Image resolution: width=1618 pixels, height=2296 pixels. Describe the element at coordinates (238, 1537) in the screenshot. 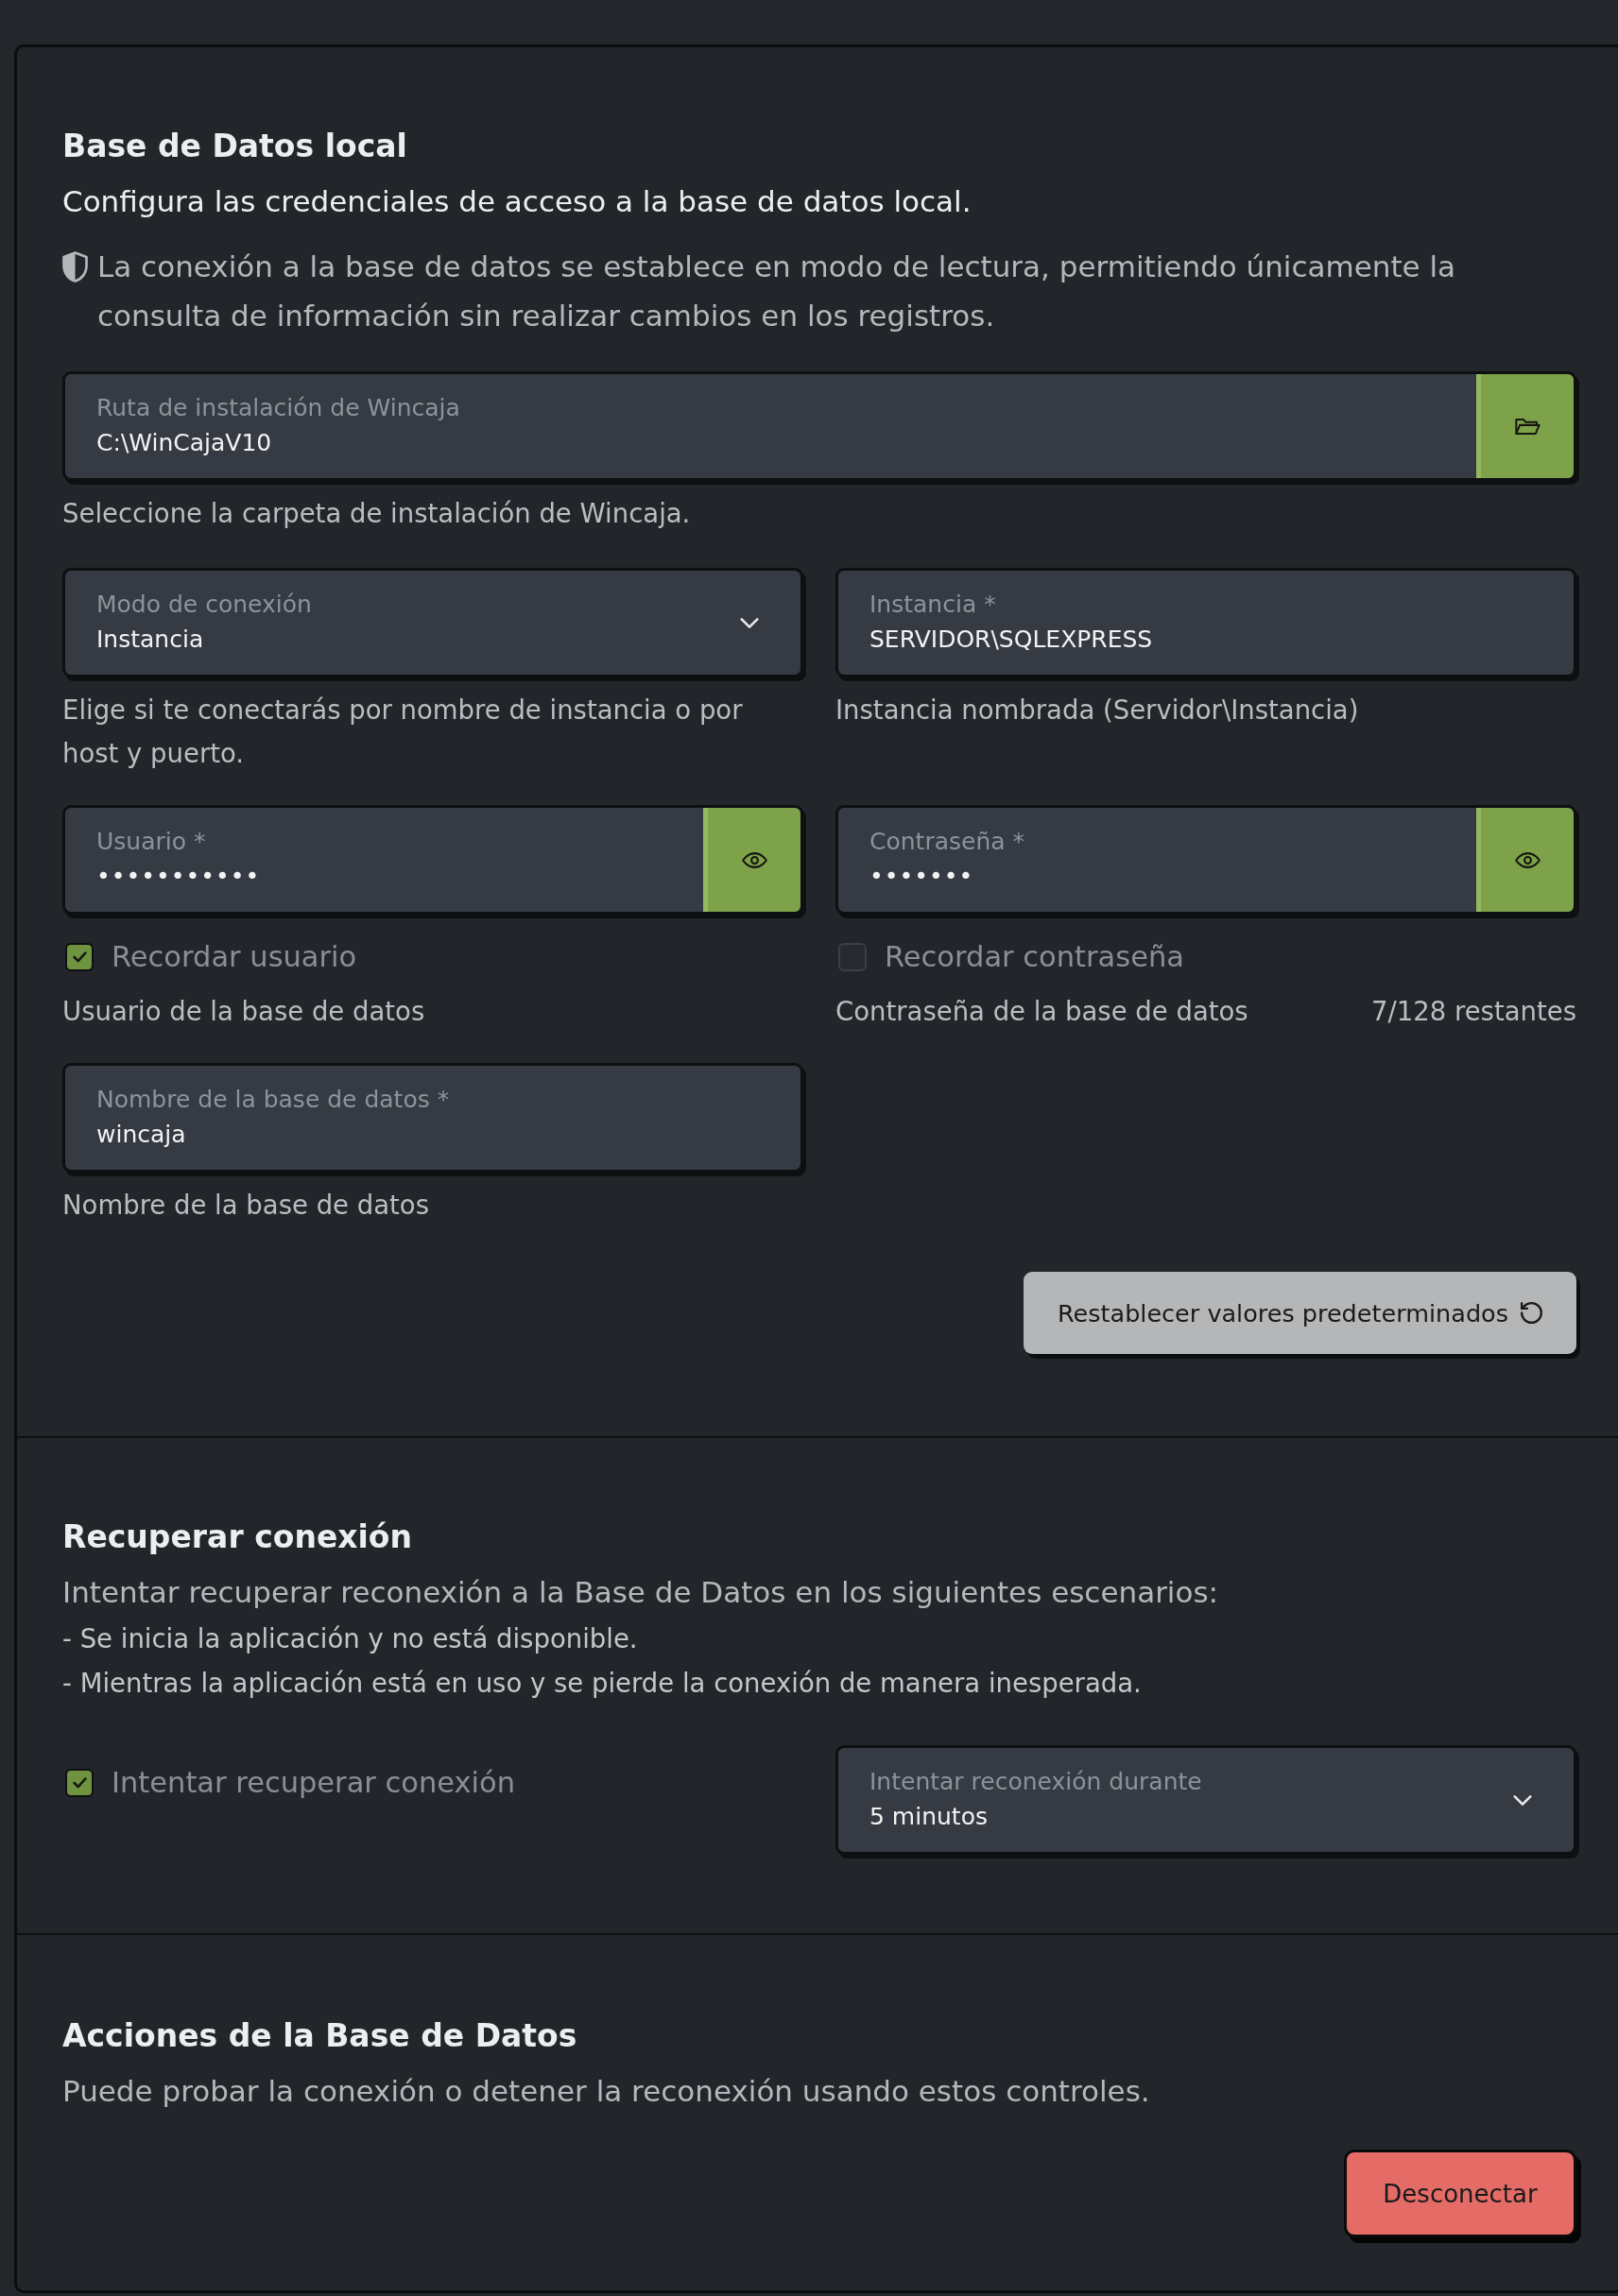

I see `section-title: Recuperar conexión` at that location.